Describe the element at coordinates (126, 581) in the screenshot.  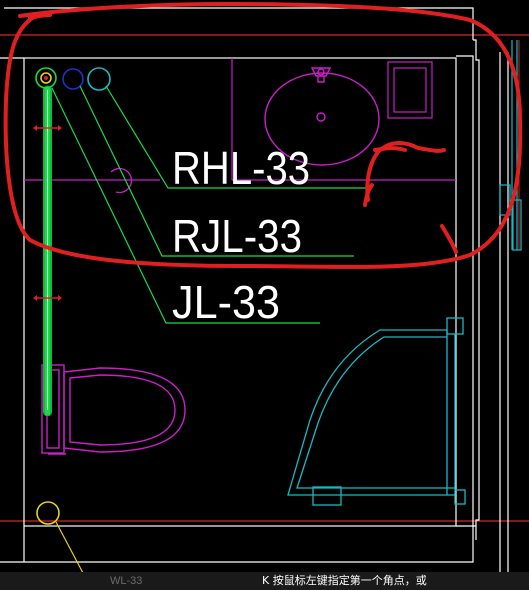
I see `command-ghost-text: WL-33` at that location.